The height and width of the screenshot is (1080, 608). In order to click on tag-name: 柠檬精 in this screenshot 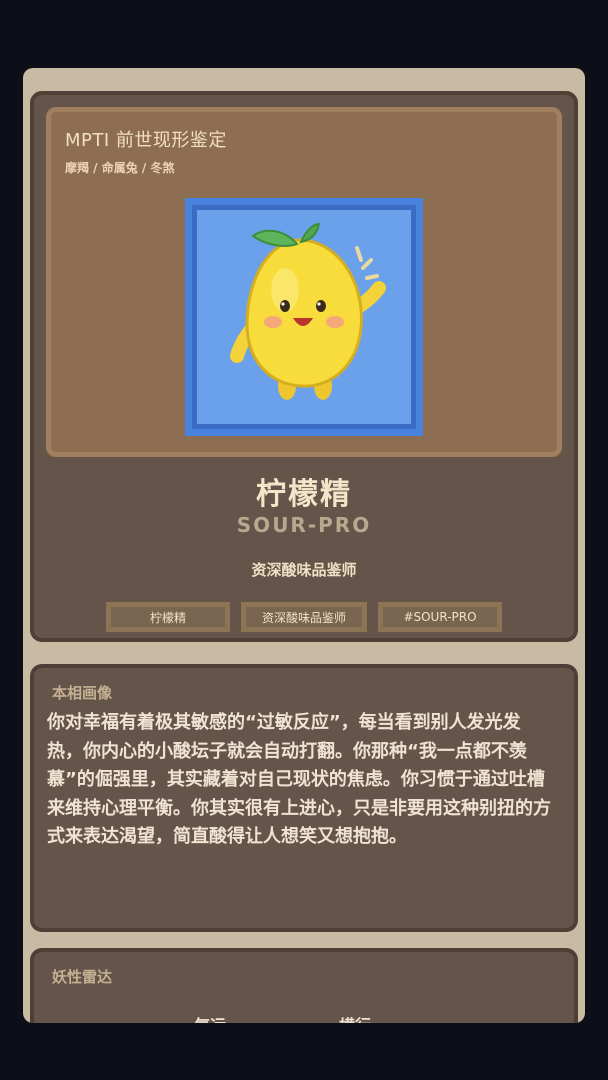, I will do `click(167, 617)`.